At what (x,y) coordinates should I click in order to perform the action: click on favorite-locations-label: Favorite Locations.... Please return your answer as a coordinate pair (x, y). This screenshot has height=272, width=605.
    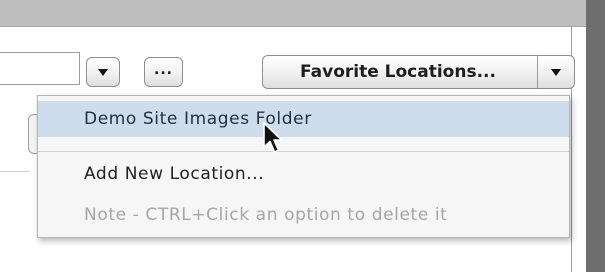
    Looking at the image, I should click on (398, 72).